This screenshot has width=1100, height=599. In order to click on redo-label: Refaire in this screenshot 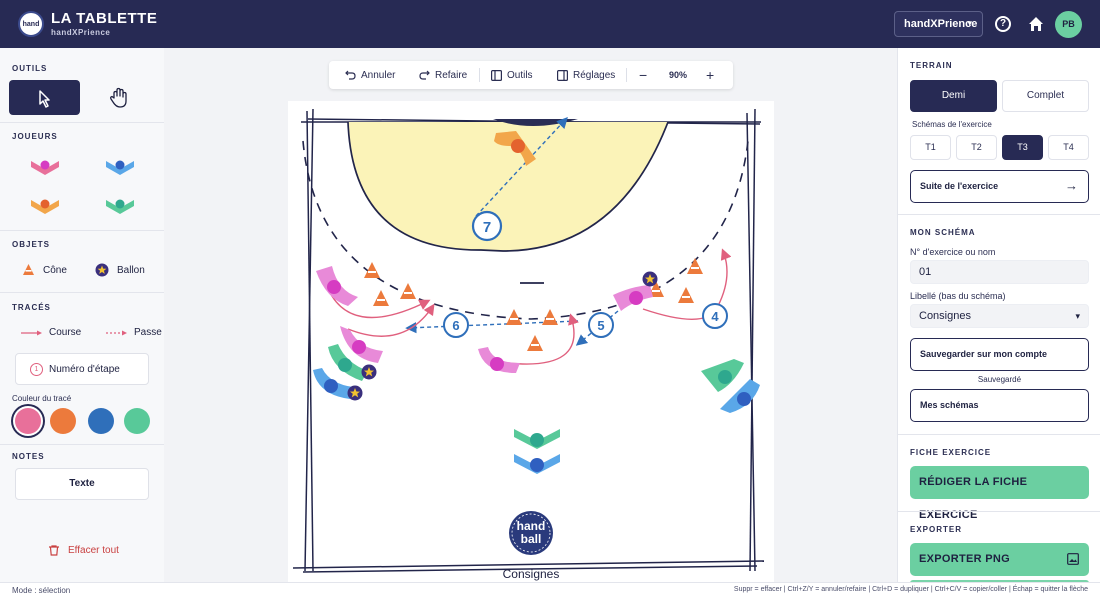, I will do `click(451, 75)`.